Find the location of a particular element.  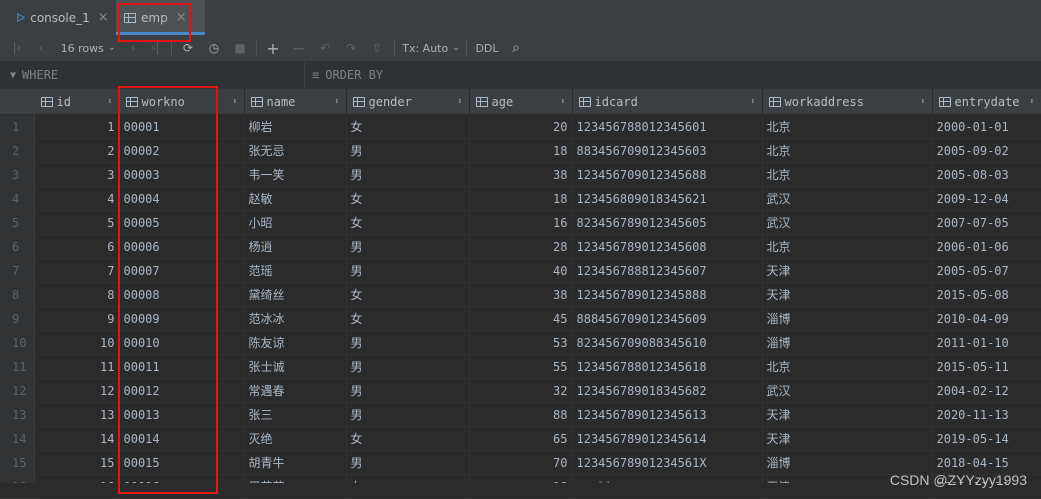

column-header-name: name ⬍ is located at coordinates (295, 102).